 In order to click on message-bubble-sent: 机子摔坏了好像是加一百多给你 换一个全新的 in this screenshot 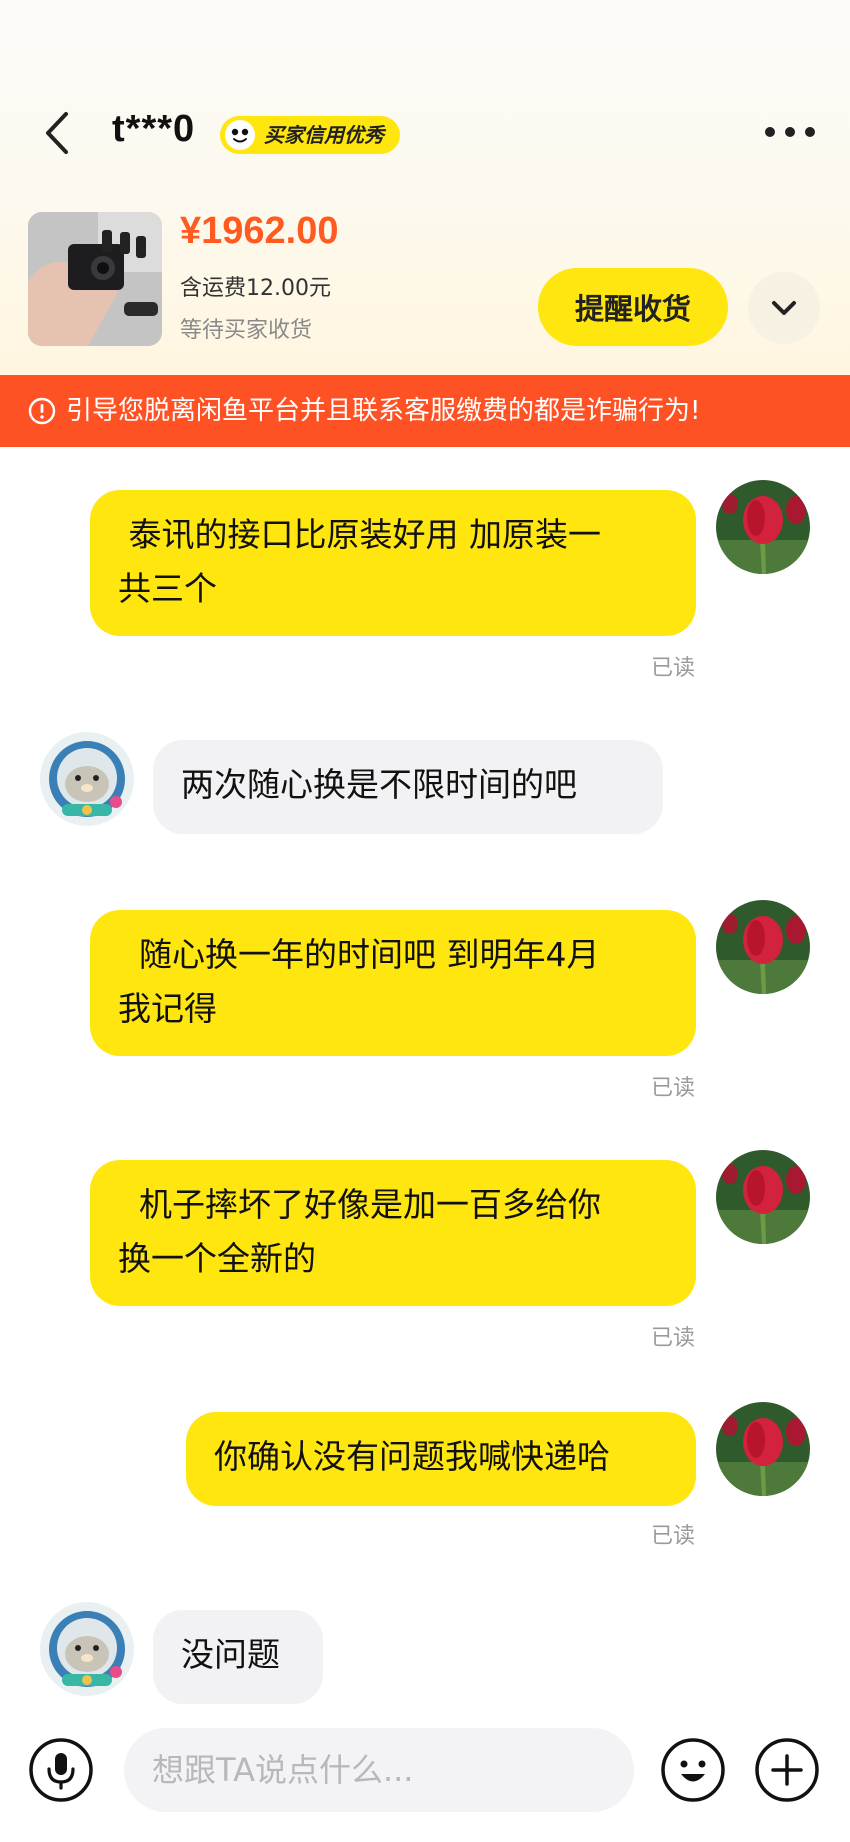, I will do `click(393, 1233)`.